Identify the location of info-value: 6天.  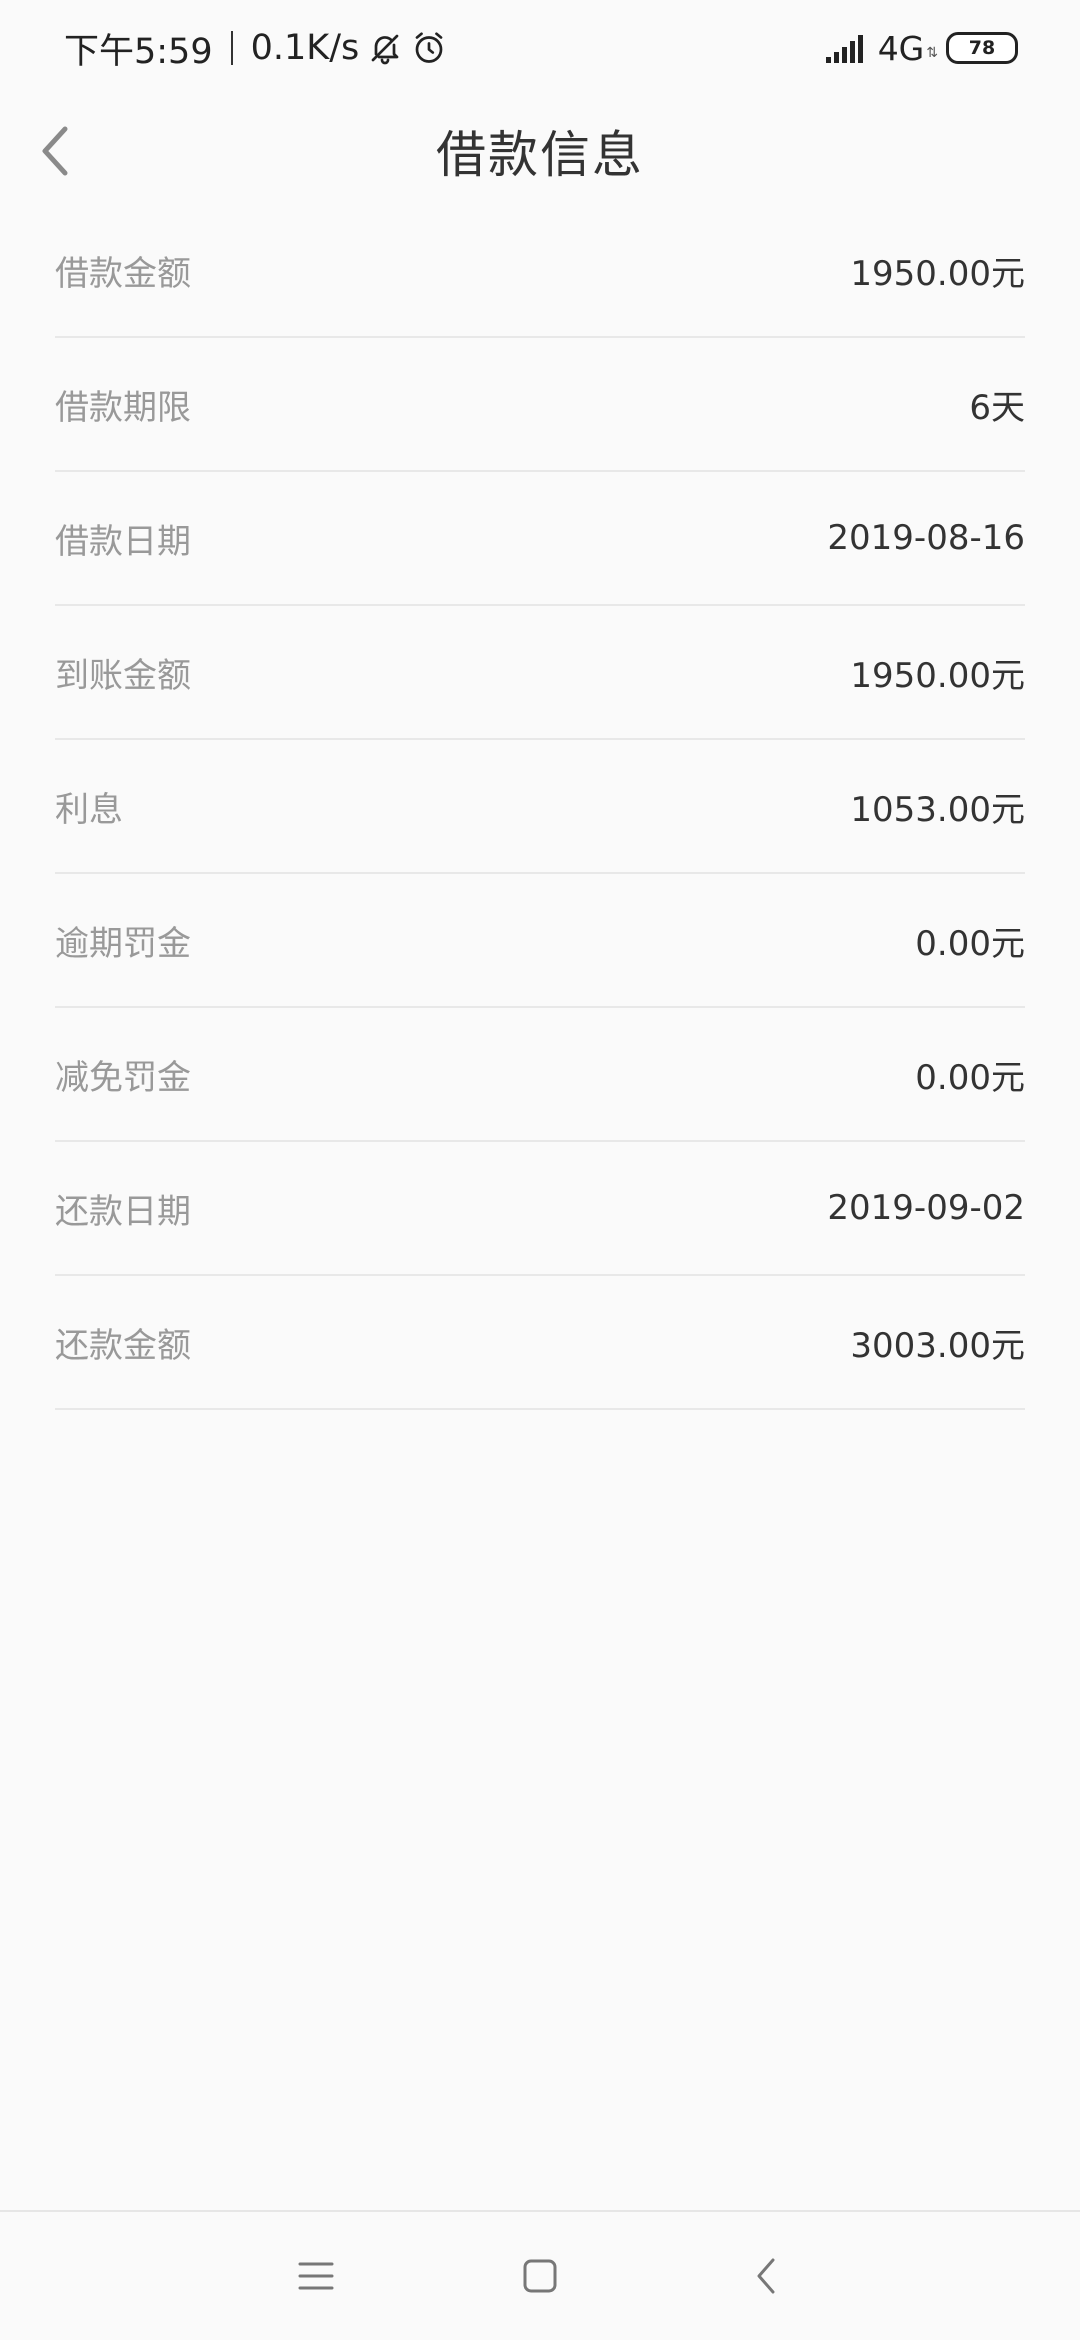
(997, 407).